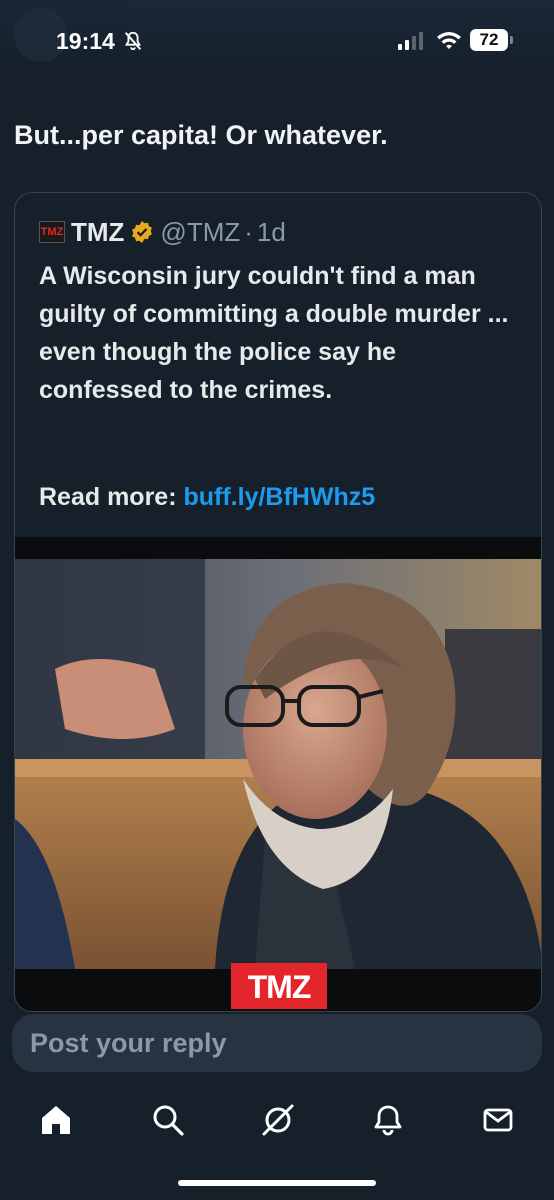  Describe the element at coordinates (111, 497) in the screenshot. I see `read-more-label: Read more:` at that location.